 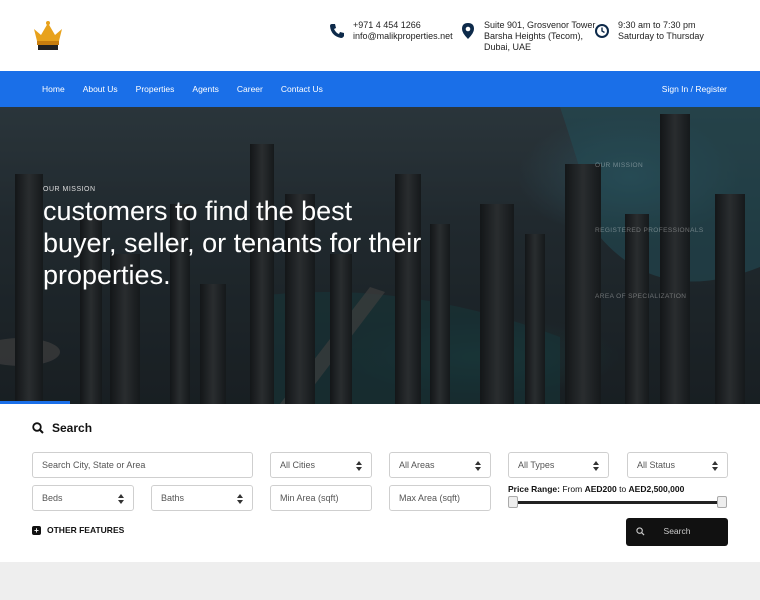 I want to click on search-heading: Search, so click(x=62, y=428).